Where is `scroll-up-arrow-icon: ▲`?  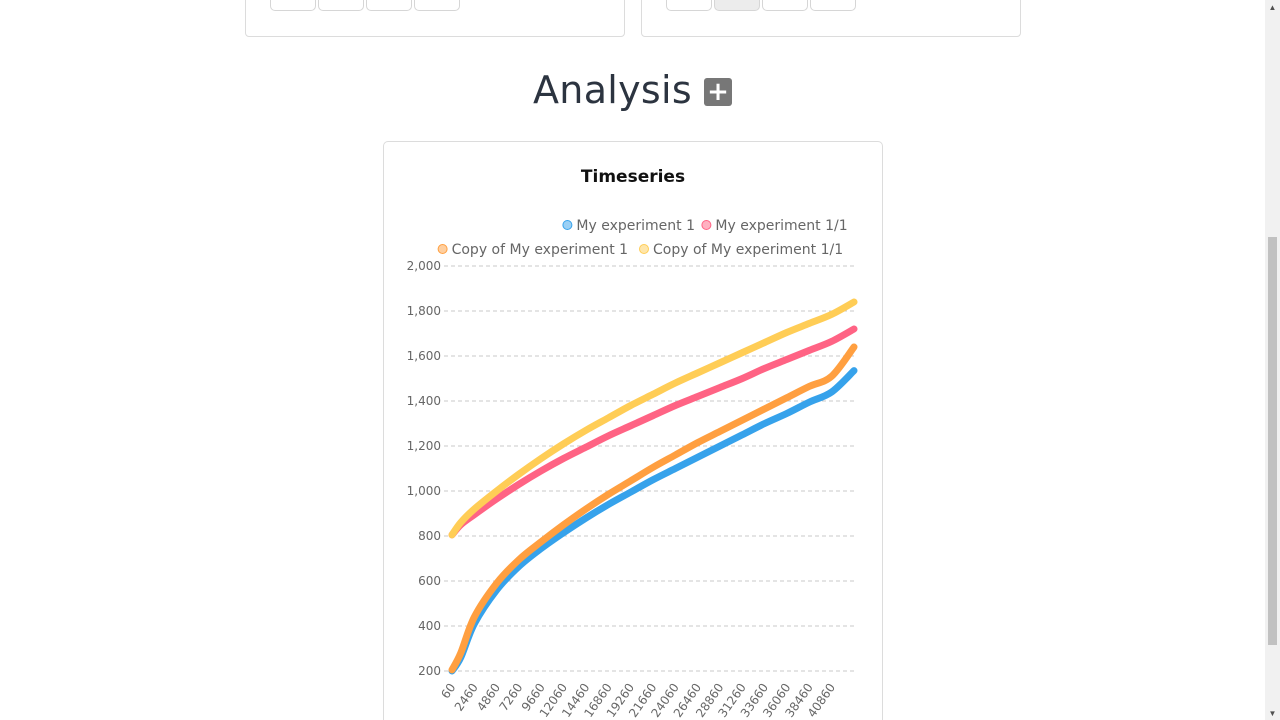 scroll-up-arrow-icon: ▲ is located at coordinates (1272, 7).